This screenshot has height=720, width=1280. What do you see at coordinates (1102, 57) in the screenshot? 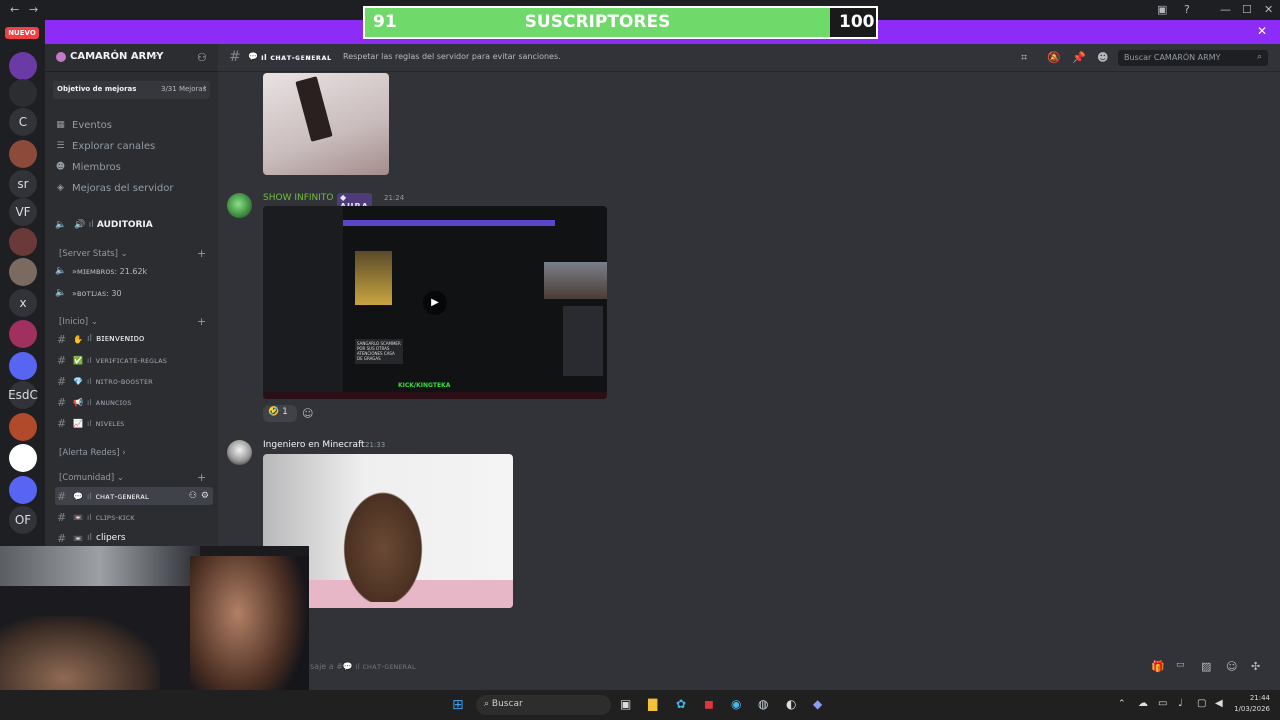
I see `member-list-icon: ☻` at bounding box center [1102, 57].